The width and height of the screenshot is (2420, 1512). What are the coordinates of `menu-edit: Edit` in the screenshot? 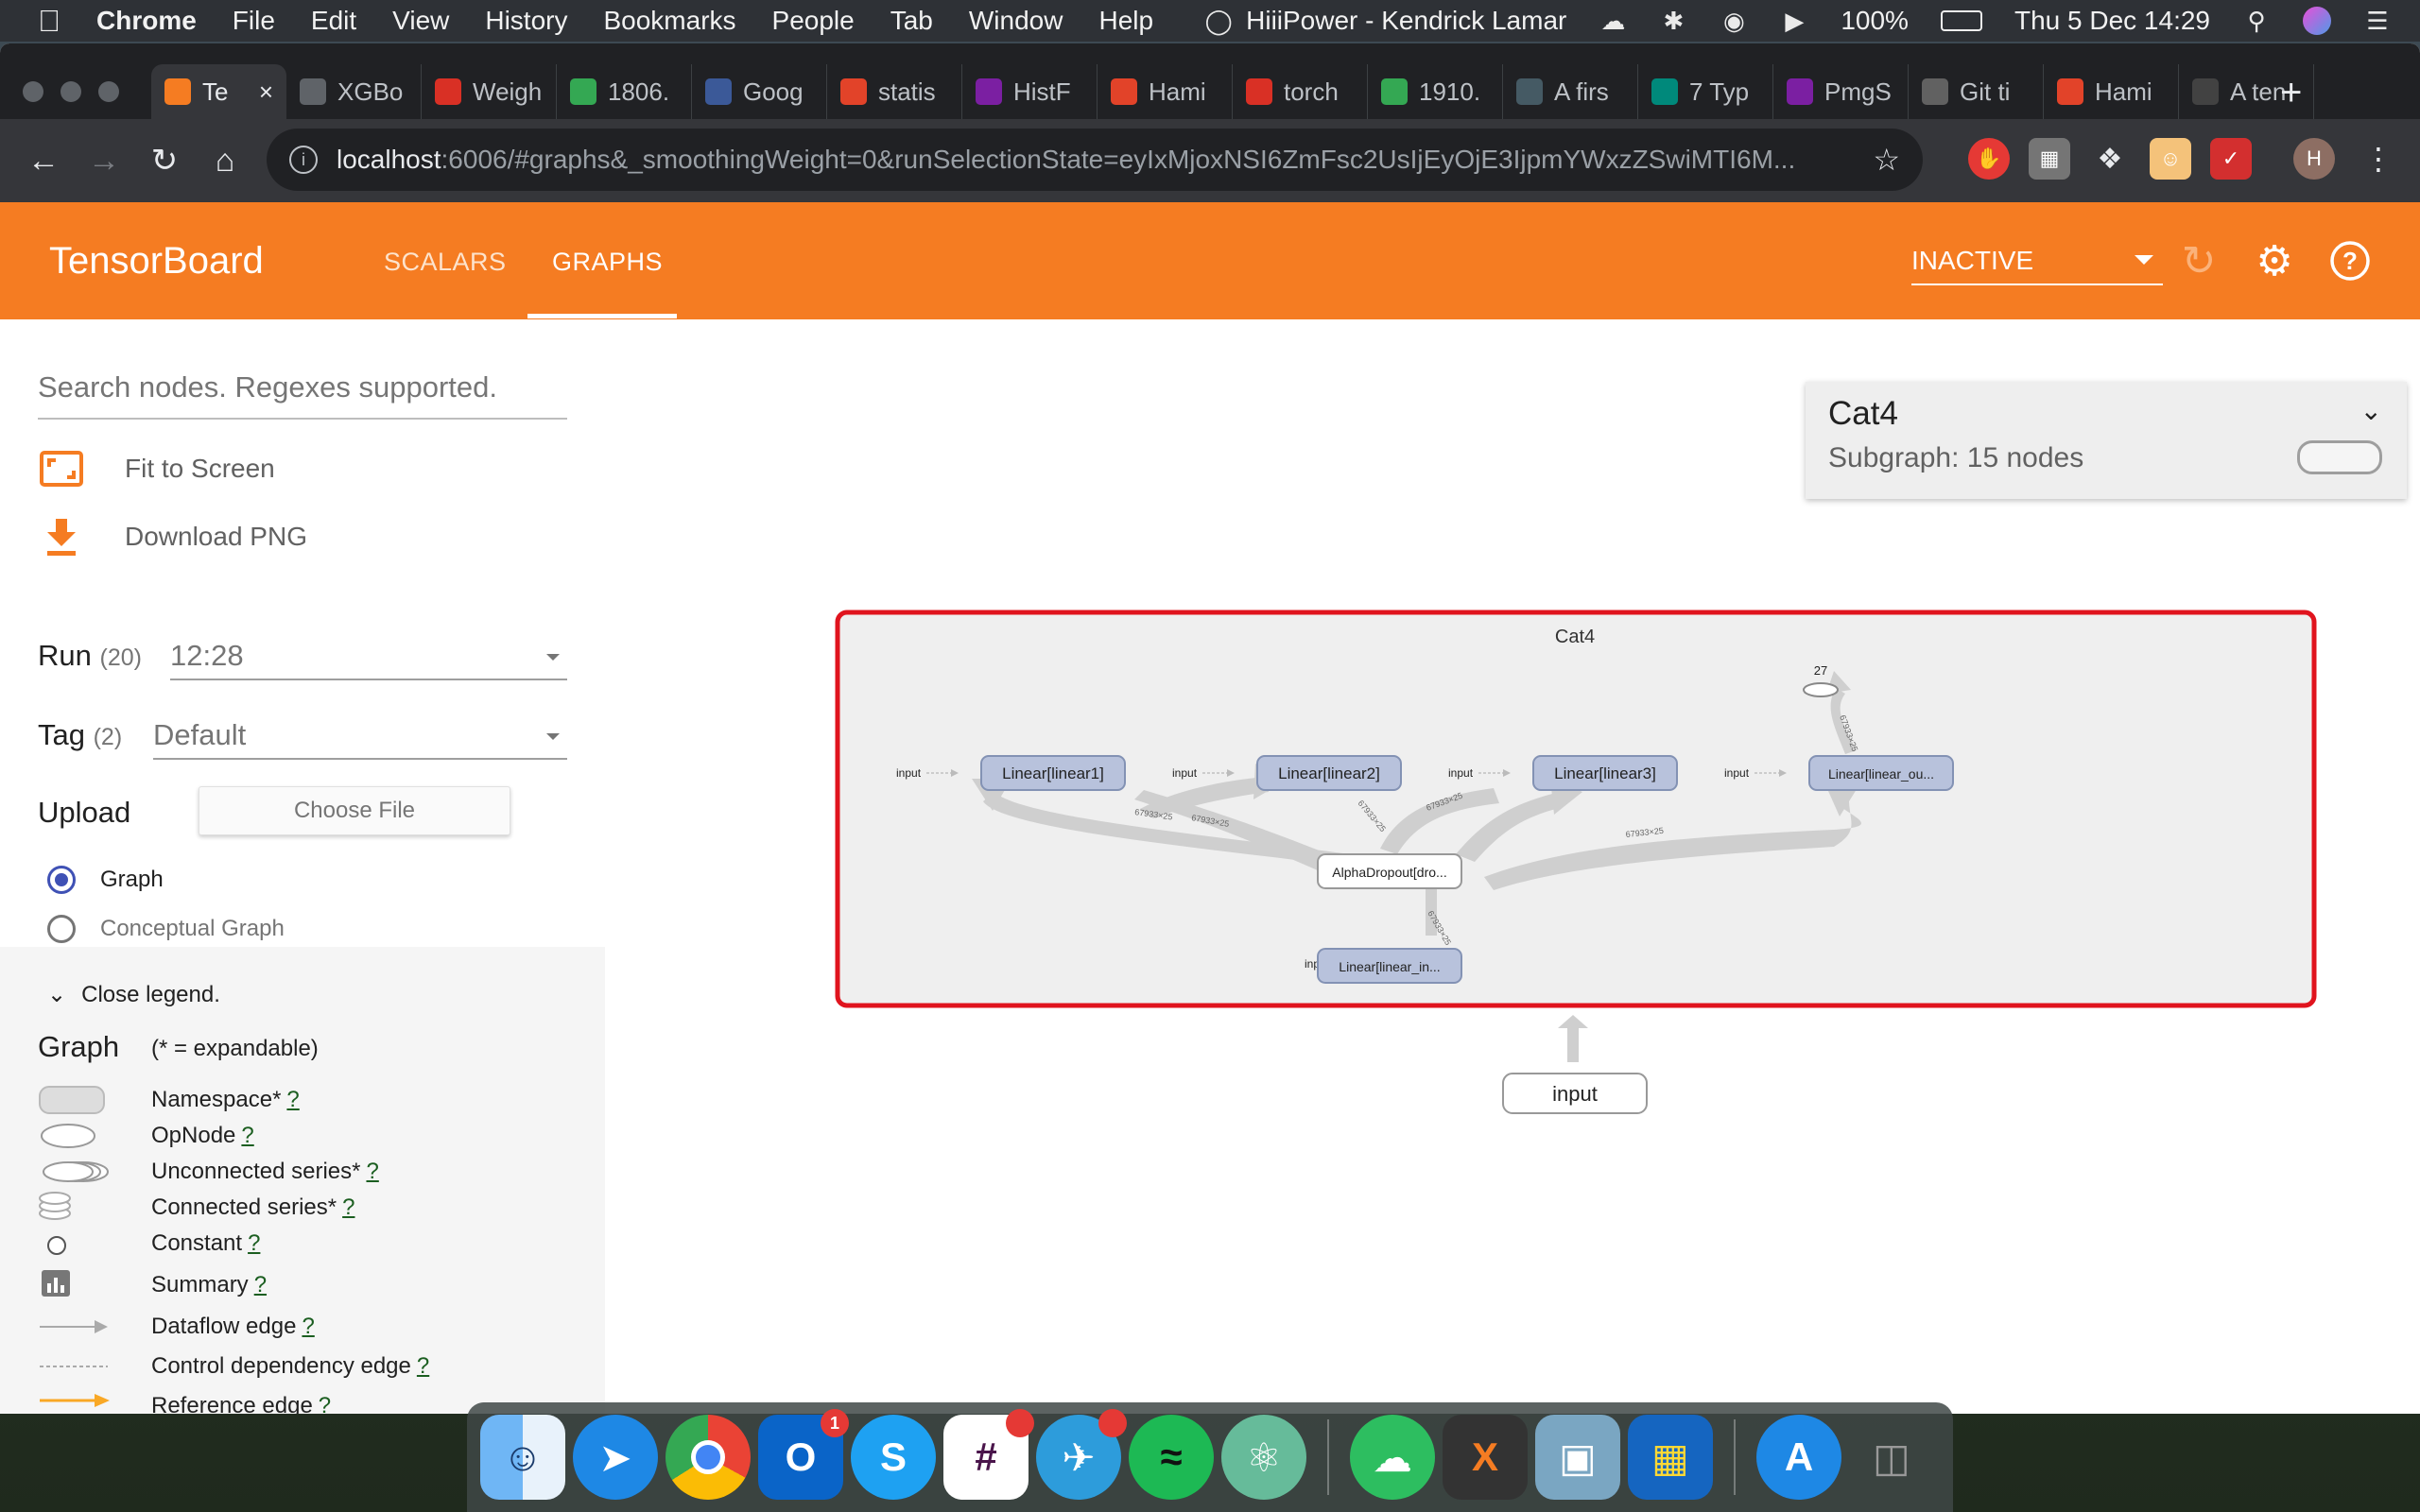 It's located at (334, 21).